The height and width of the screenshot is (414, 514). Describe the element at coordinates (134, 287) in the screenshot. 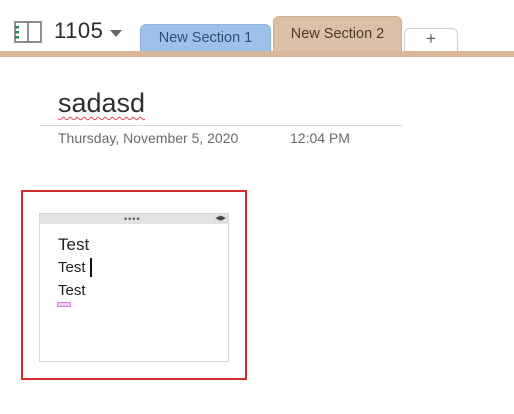

I see `note-container: •••• ◀▶ Test Test Test` at that location.